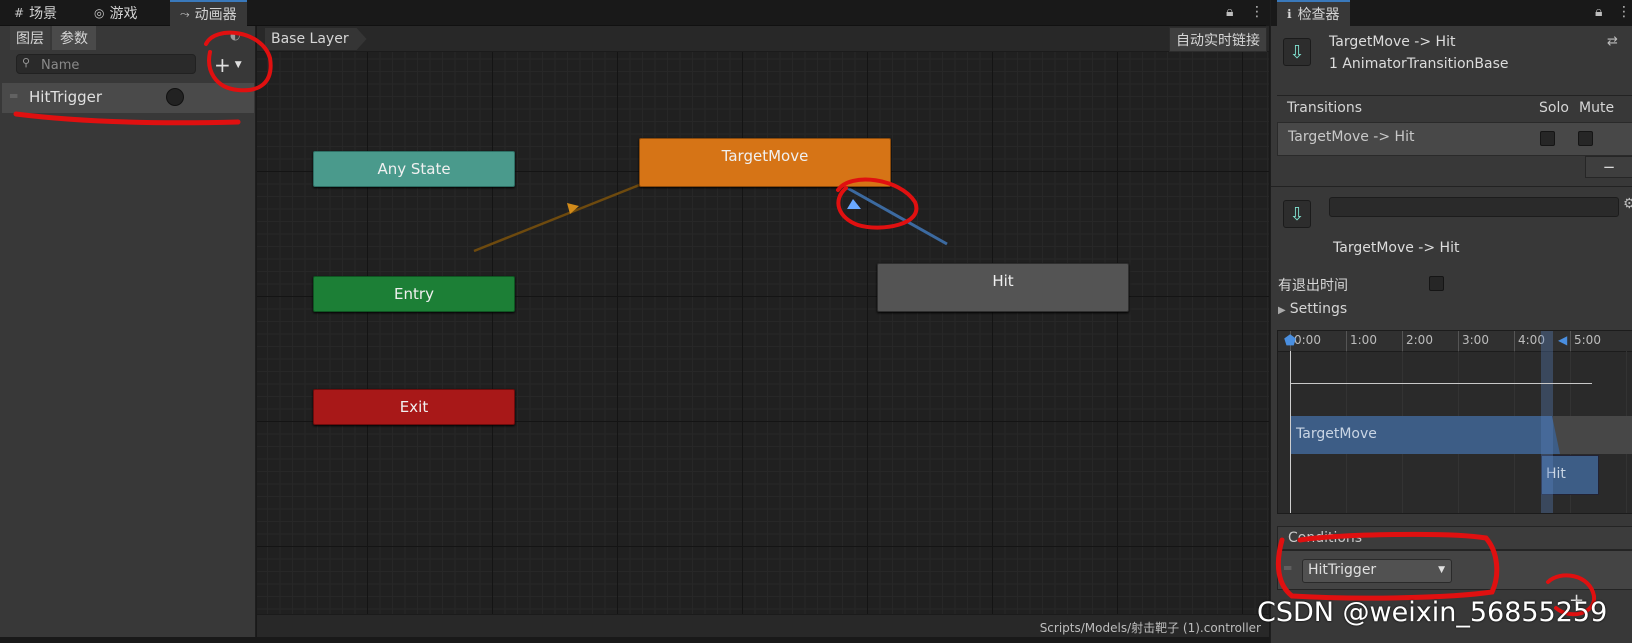  What do you see at coordinates (1432, 612) in the screenshot?
I see `watermark-text: CSDN @weixin_56855259` at bounding box center [1432, 612].